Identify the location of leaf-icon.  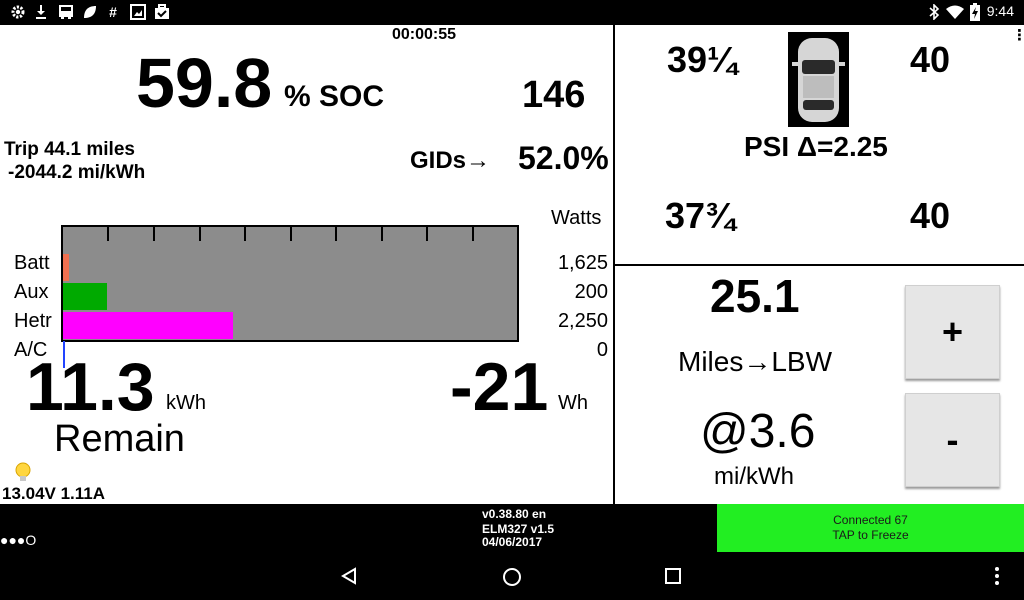
(90, 12).